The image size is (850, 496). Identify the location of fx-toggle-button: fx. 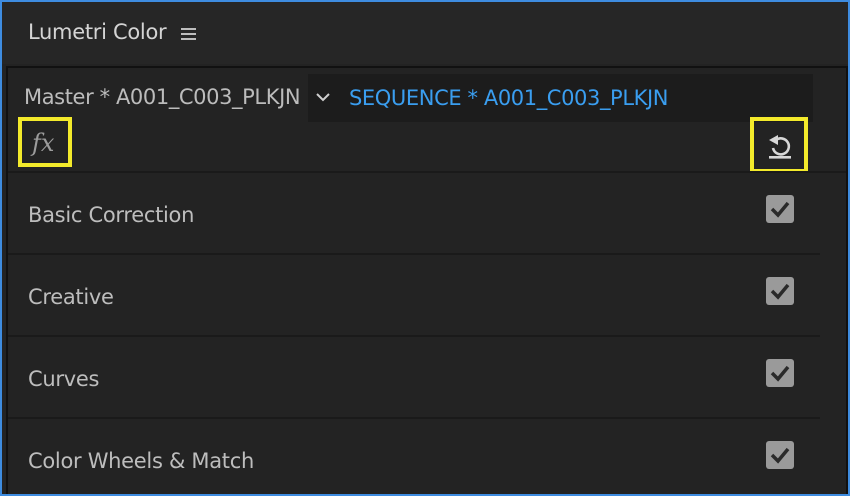
(45, 142).